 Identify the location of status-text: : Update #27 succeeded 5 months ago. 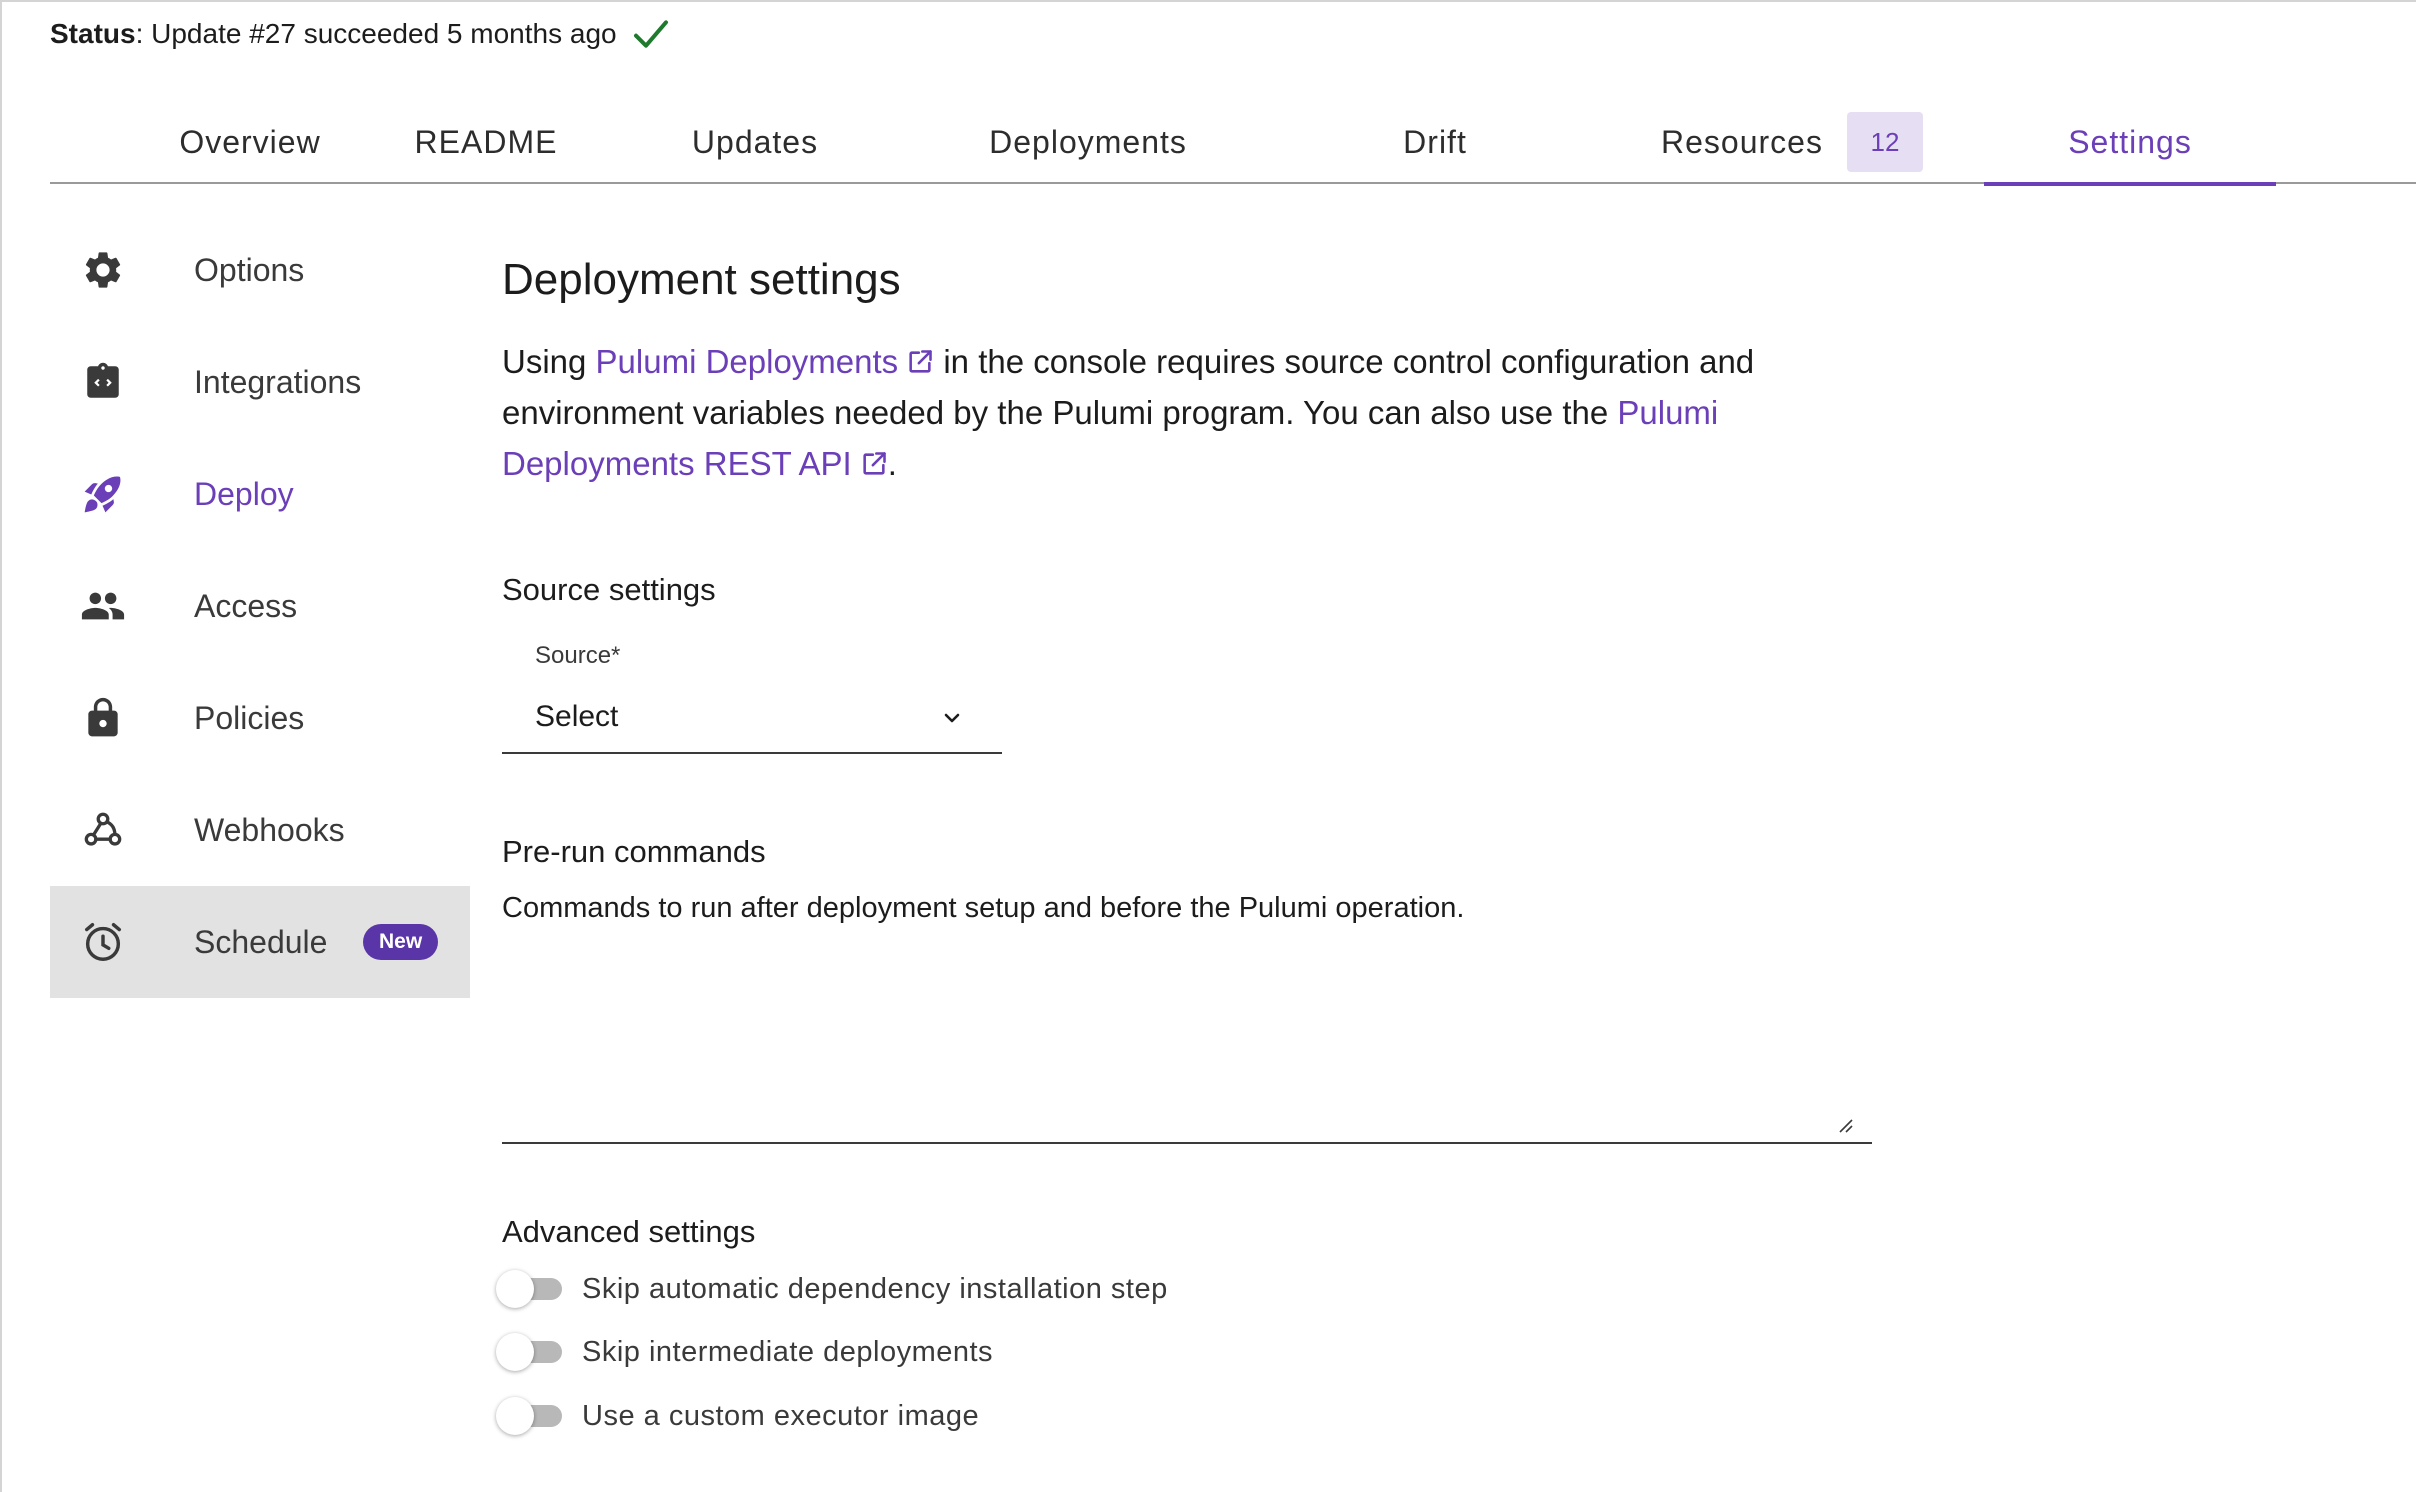
(376, 33).